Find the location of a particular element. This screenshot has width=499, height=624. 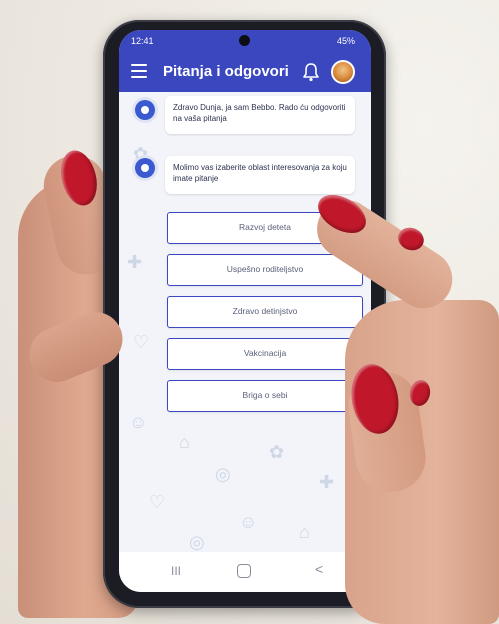

status-bar: 12:41 45% is located at coordinates (245, 41).